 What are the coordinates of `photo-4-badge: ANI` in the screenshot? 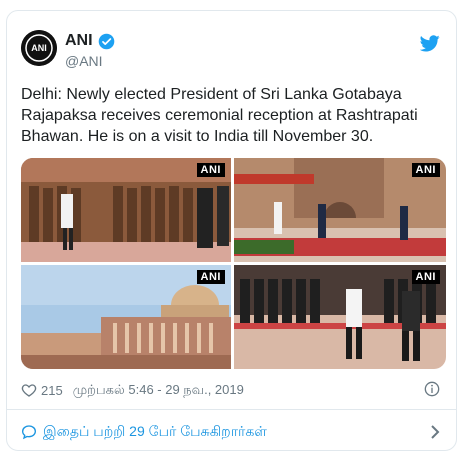 It's located at (425, 277).